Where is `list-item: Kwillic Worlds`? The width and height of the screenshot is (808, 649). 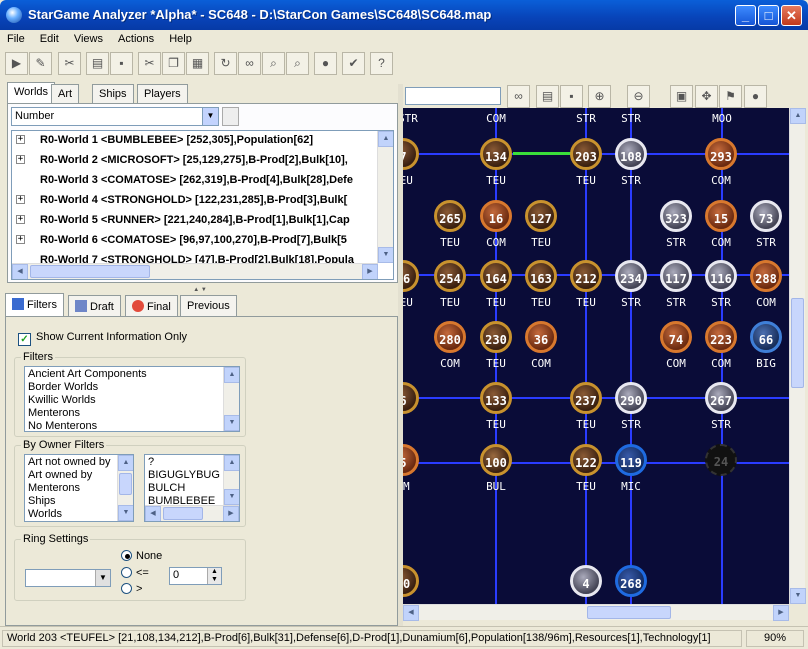 list-item: Kwillic Worlds is located at coordinates (62, 400).